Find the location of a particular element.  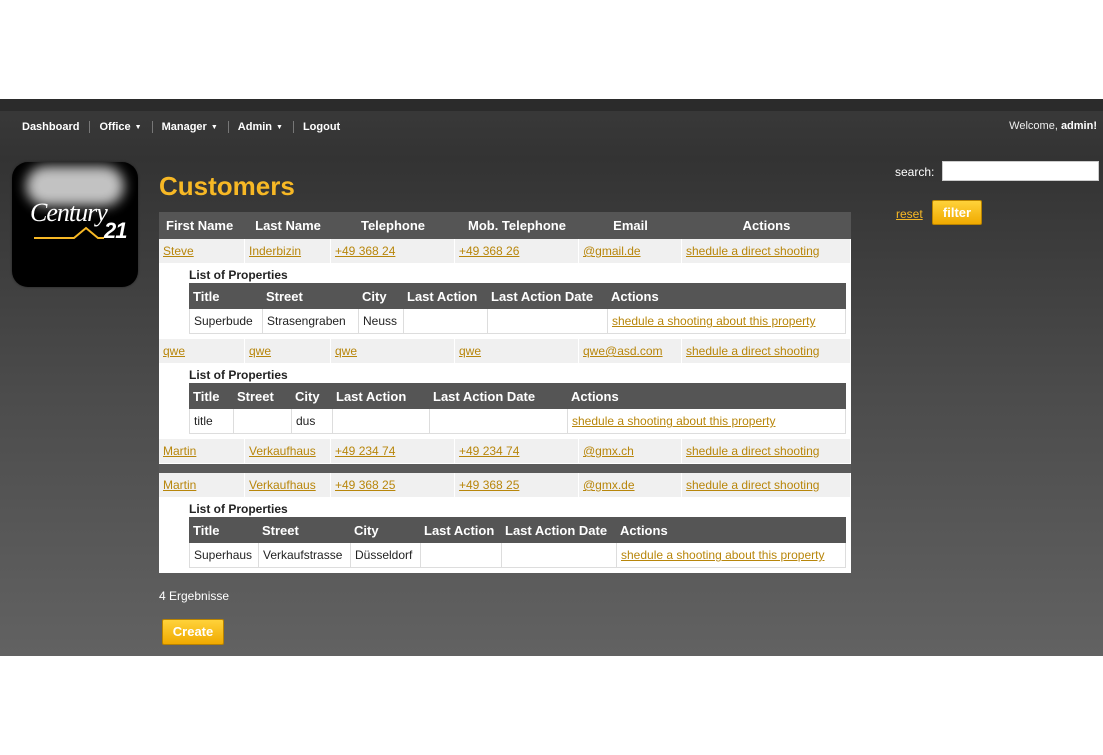

filter-button: filter is located at coordinates (957, 212).